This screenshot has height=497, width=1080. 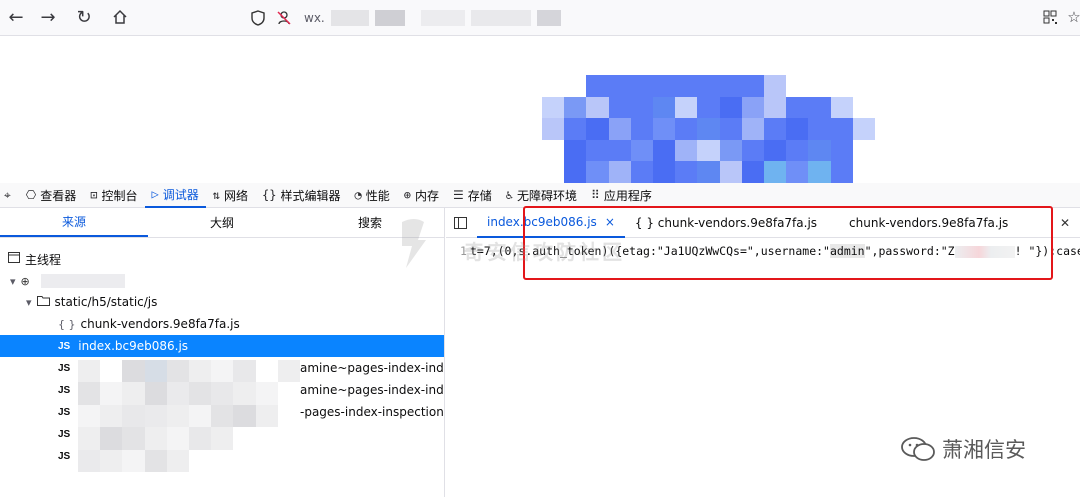 What do you see at coordinates (1065, 223) in the screenshot?
I see `close-panel-icon: ✕` at bounding box center [1065, 223].